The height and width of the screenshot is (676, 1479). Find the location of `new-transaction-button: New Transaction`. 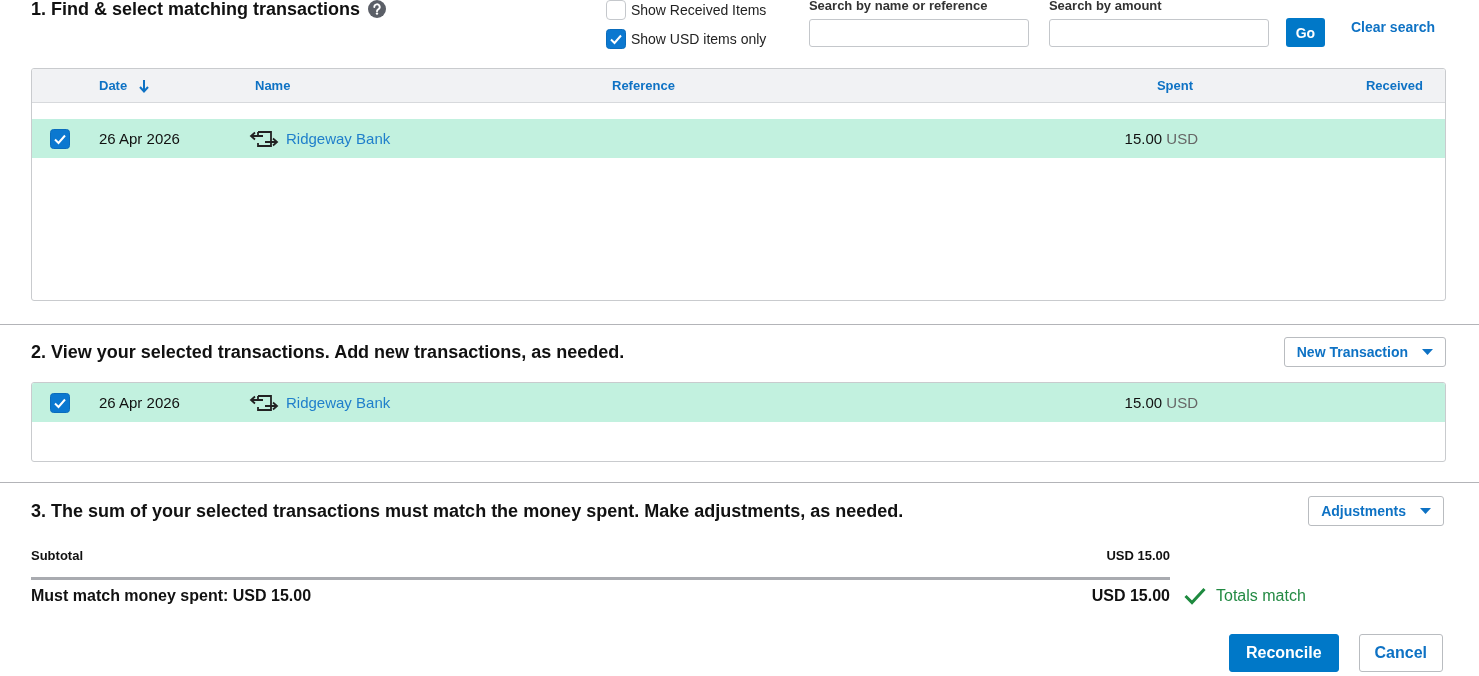

new-transaction-button: New Transaction is located at coordinates (1364, 352).